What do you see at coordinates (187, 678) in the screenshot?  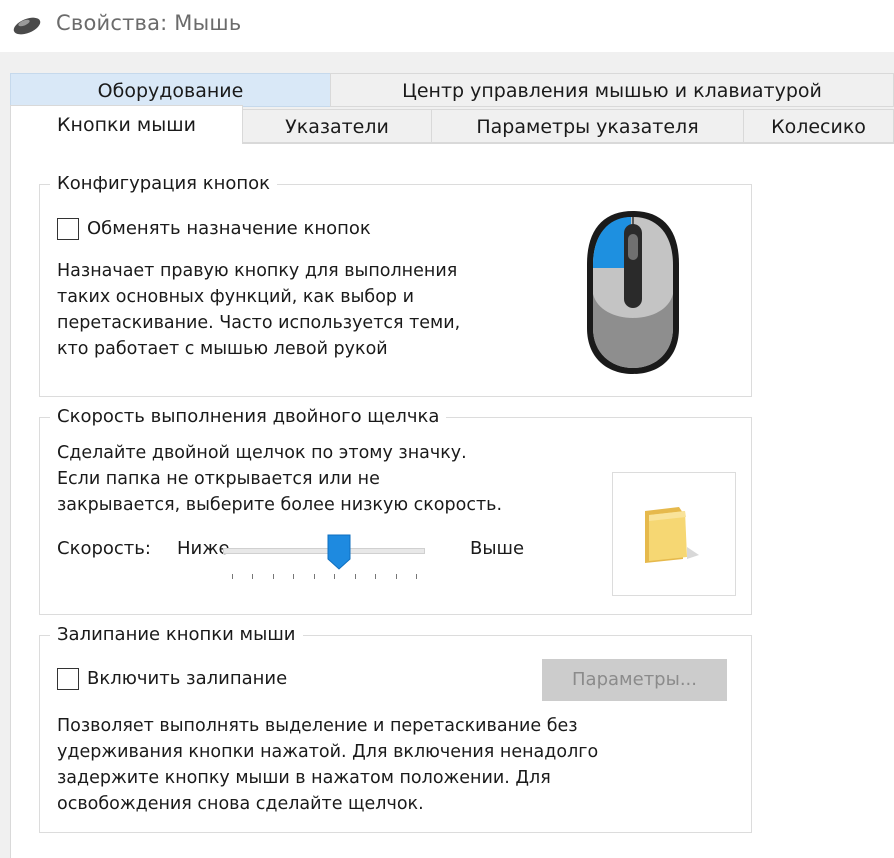 I see `click-lock-label: Включить залипание` at bounding box center [187, 678].